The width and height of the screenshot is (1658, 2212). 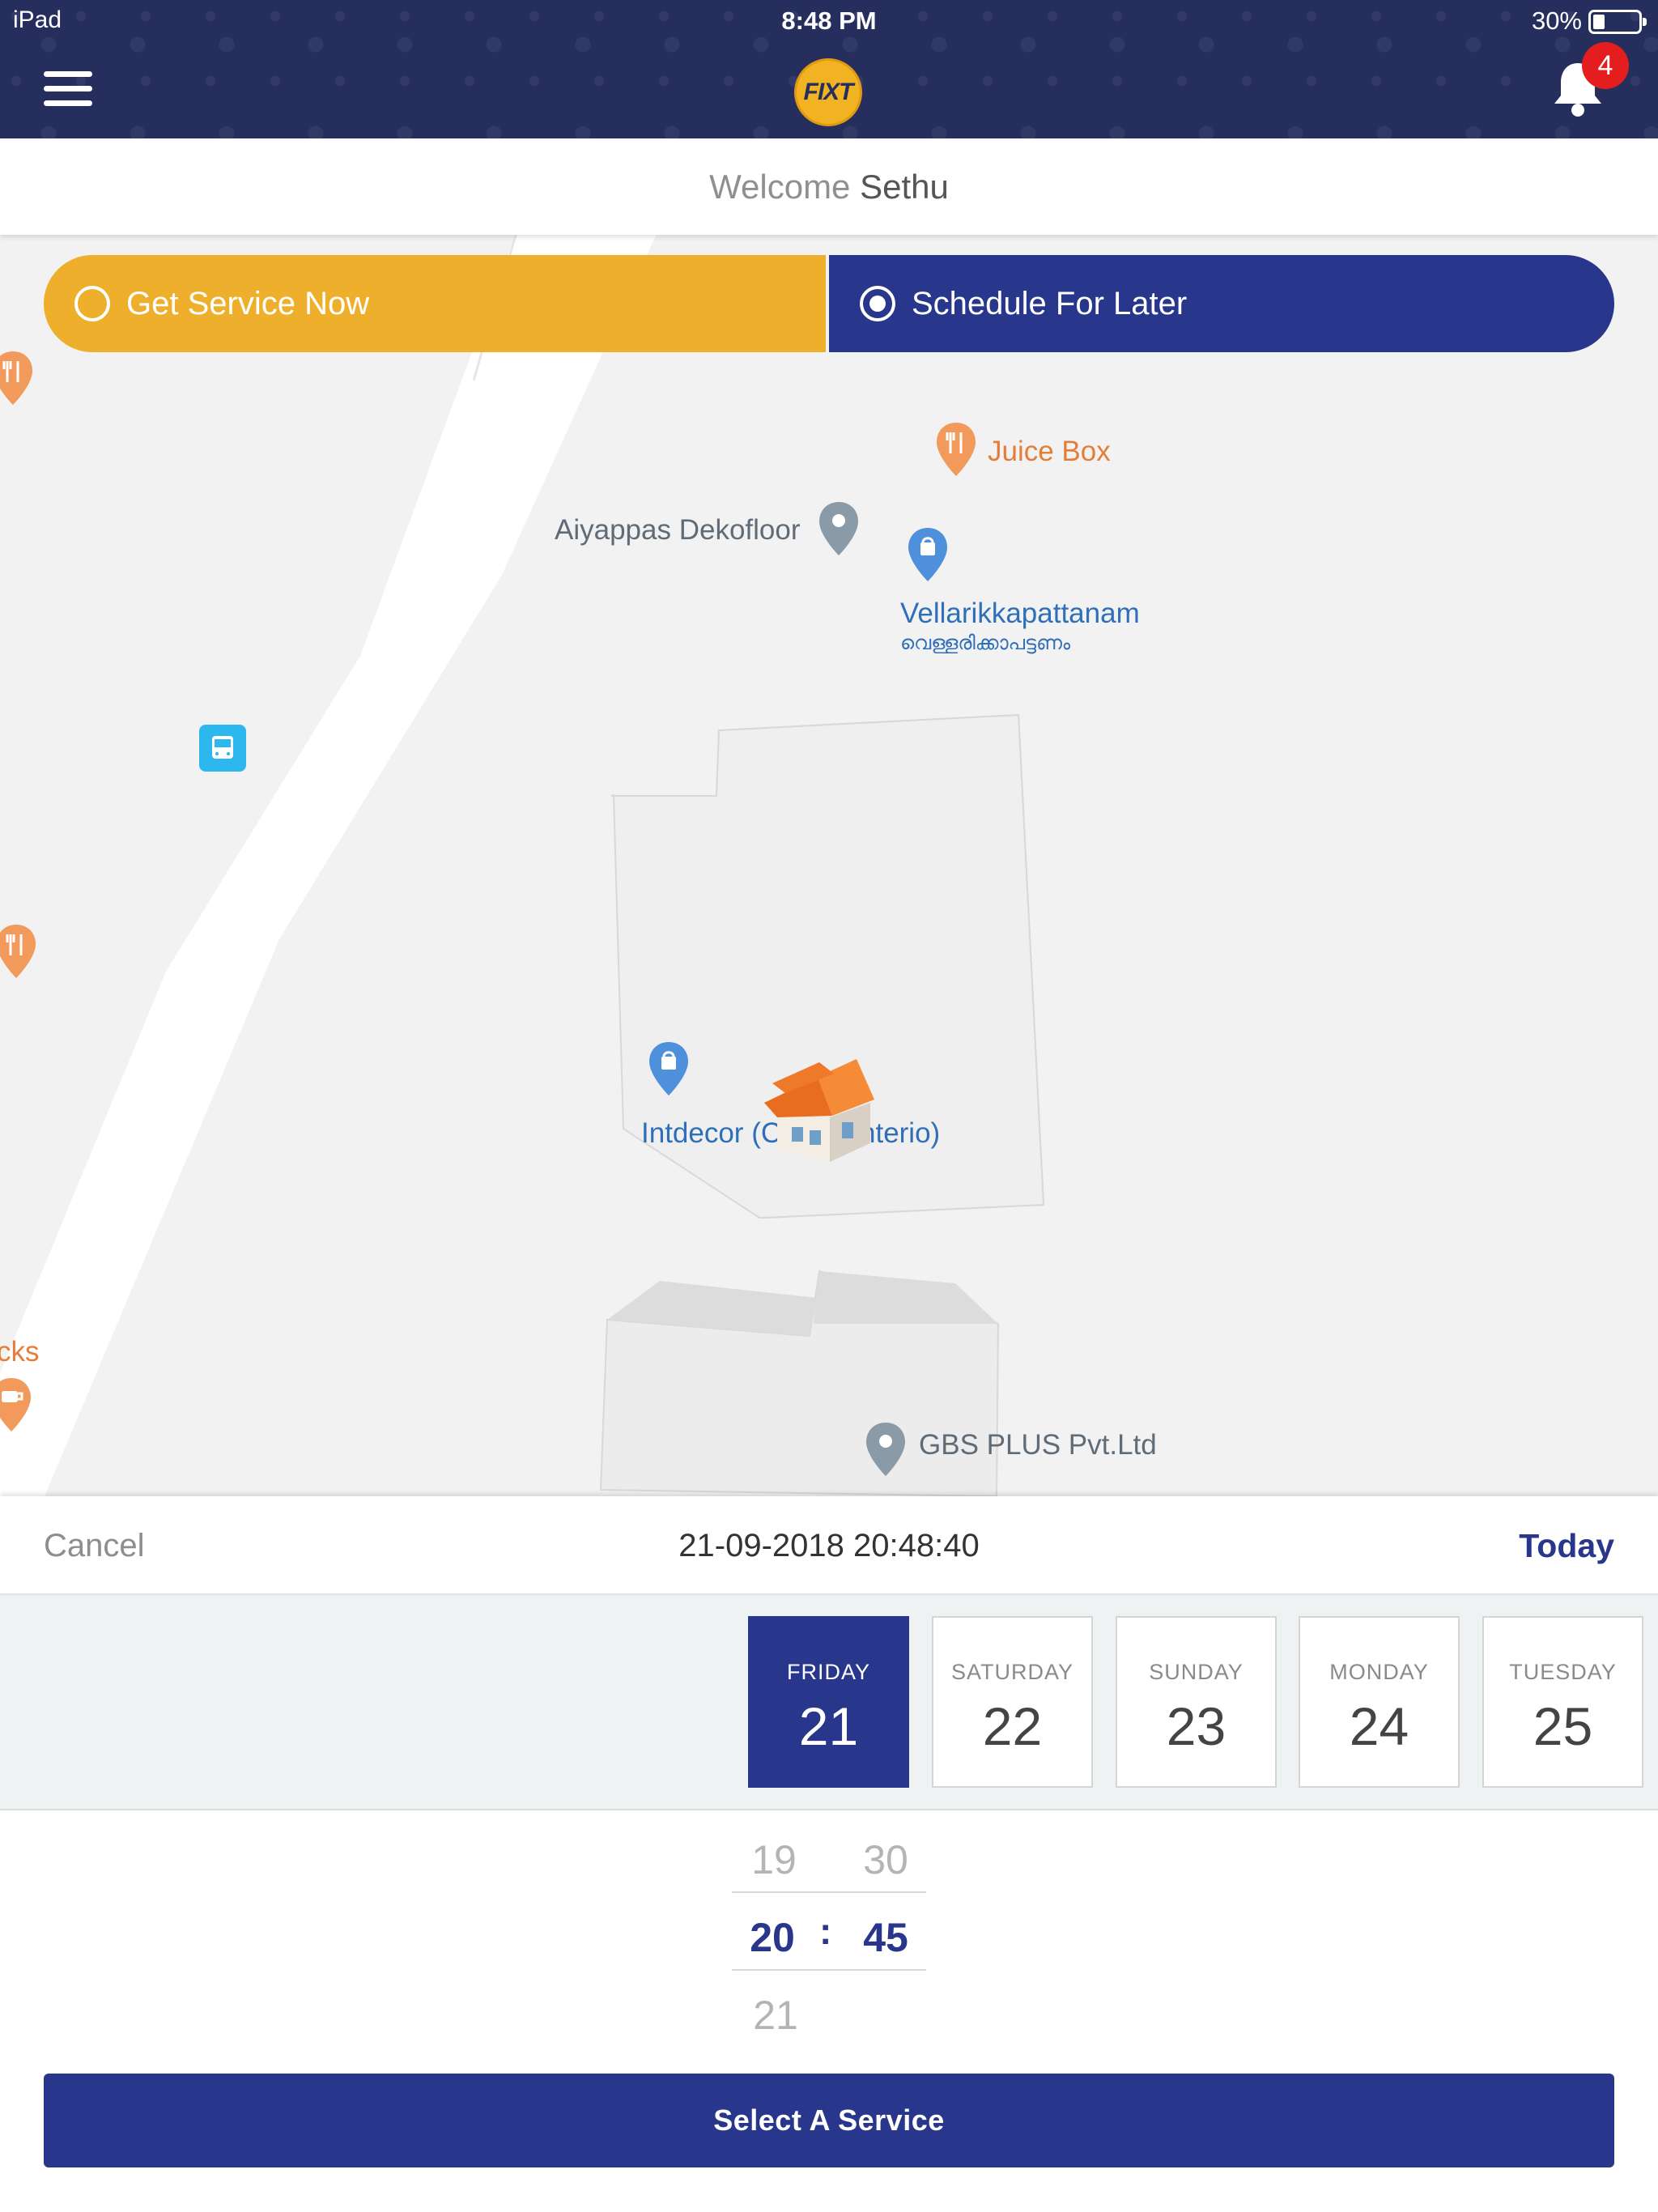 I want to click on logo-text: FIXT, so click(x=828, y=92).